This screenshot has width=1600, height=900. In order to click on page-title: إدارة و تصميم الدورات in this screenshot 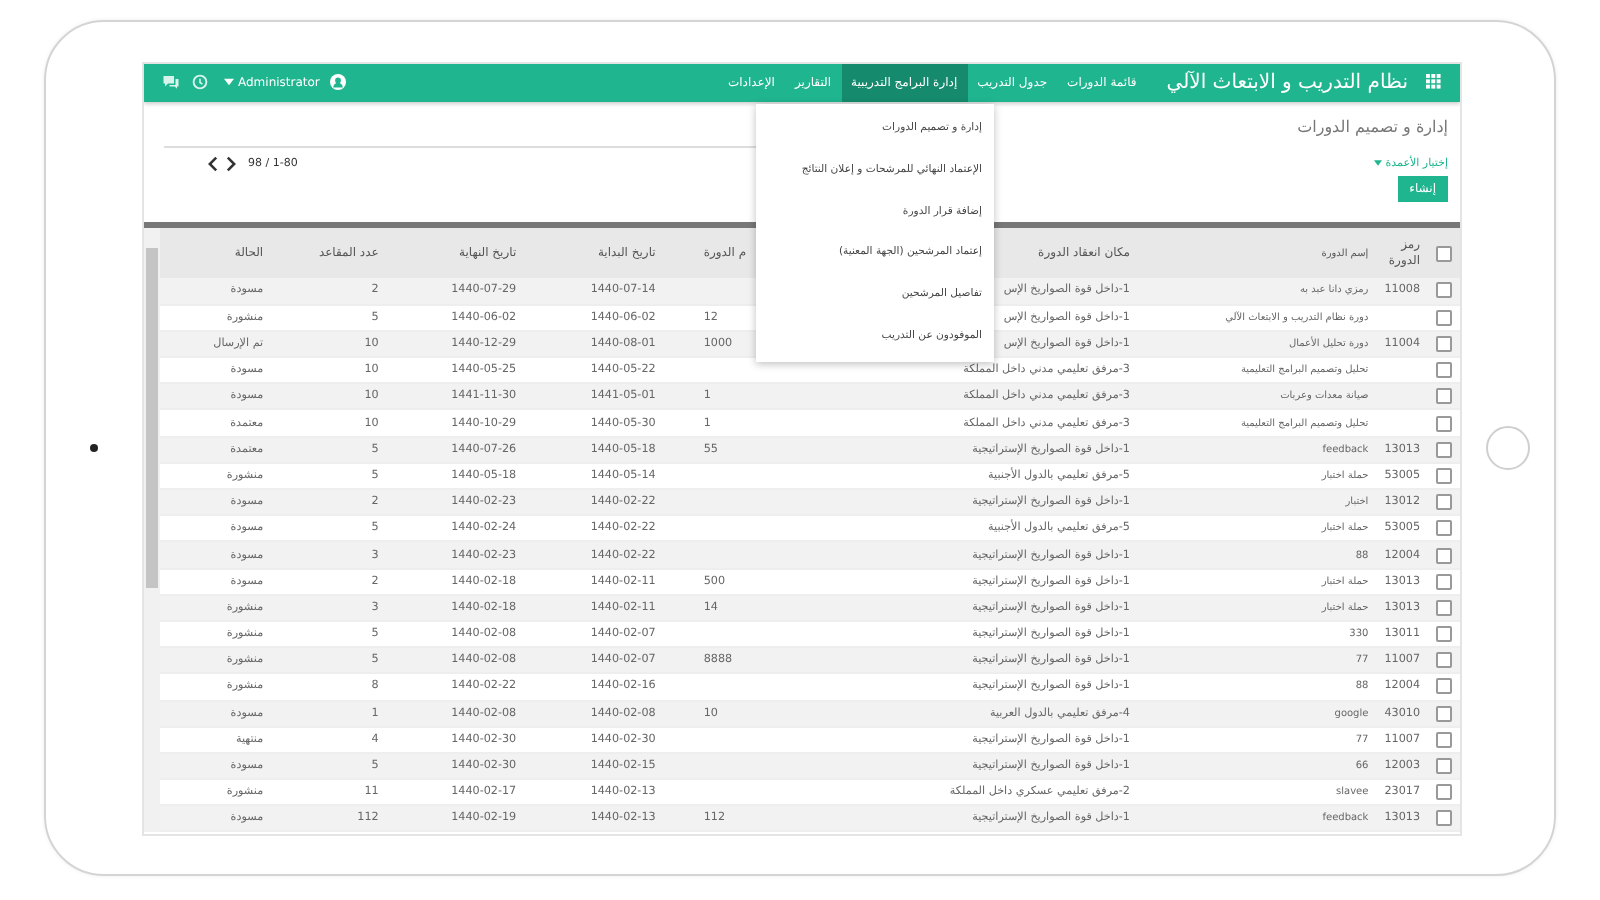, I will do `click(1372, 126)`.